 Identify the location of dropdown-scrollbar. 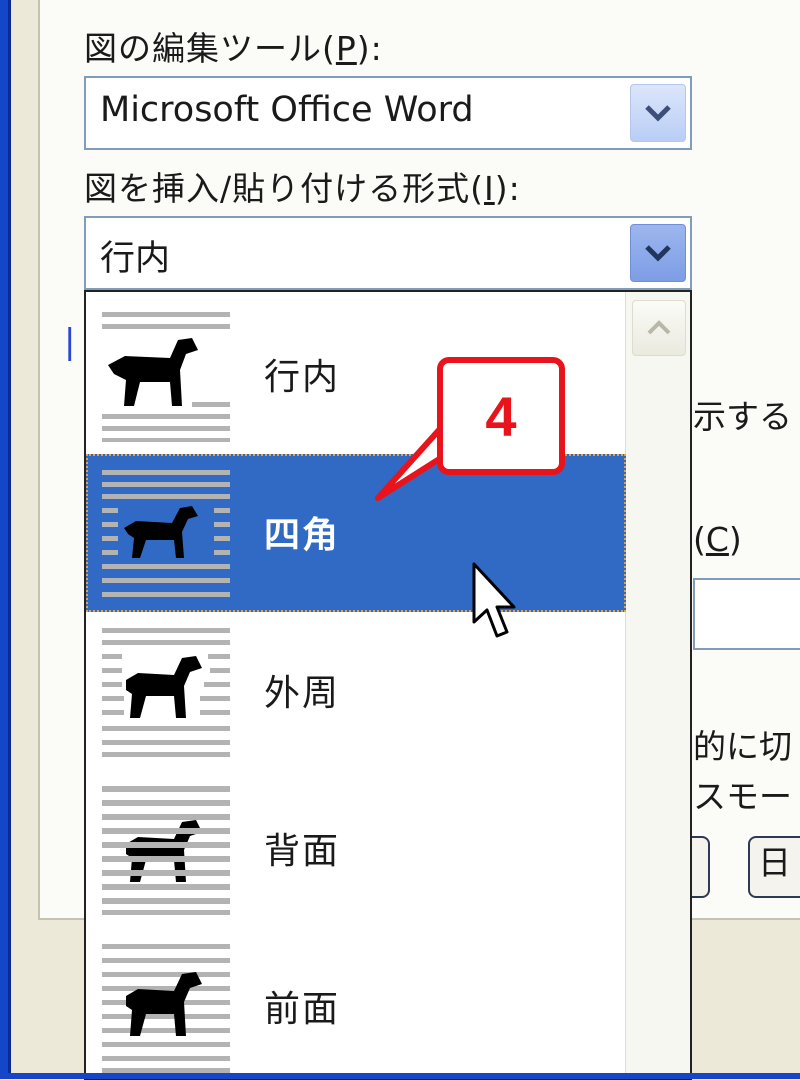
(657, 685).